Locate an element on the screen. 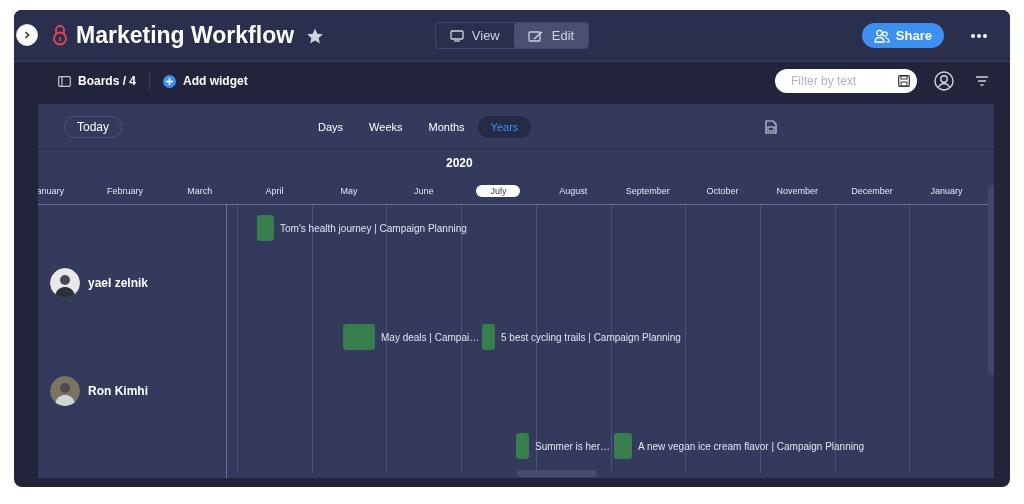  year-label: 2020 is located at coordinates (459, 163).